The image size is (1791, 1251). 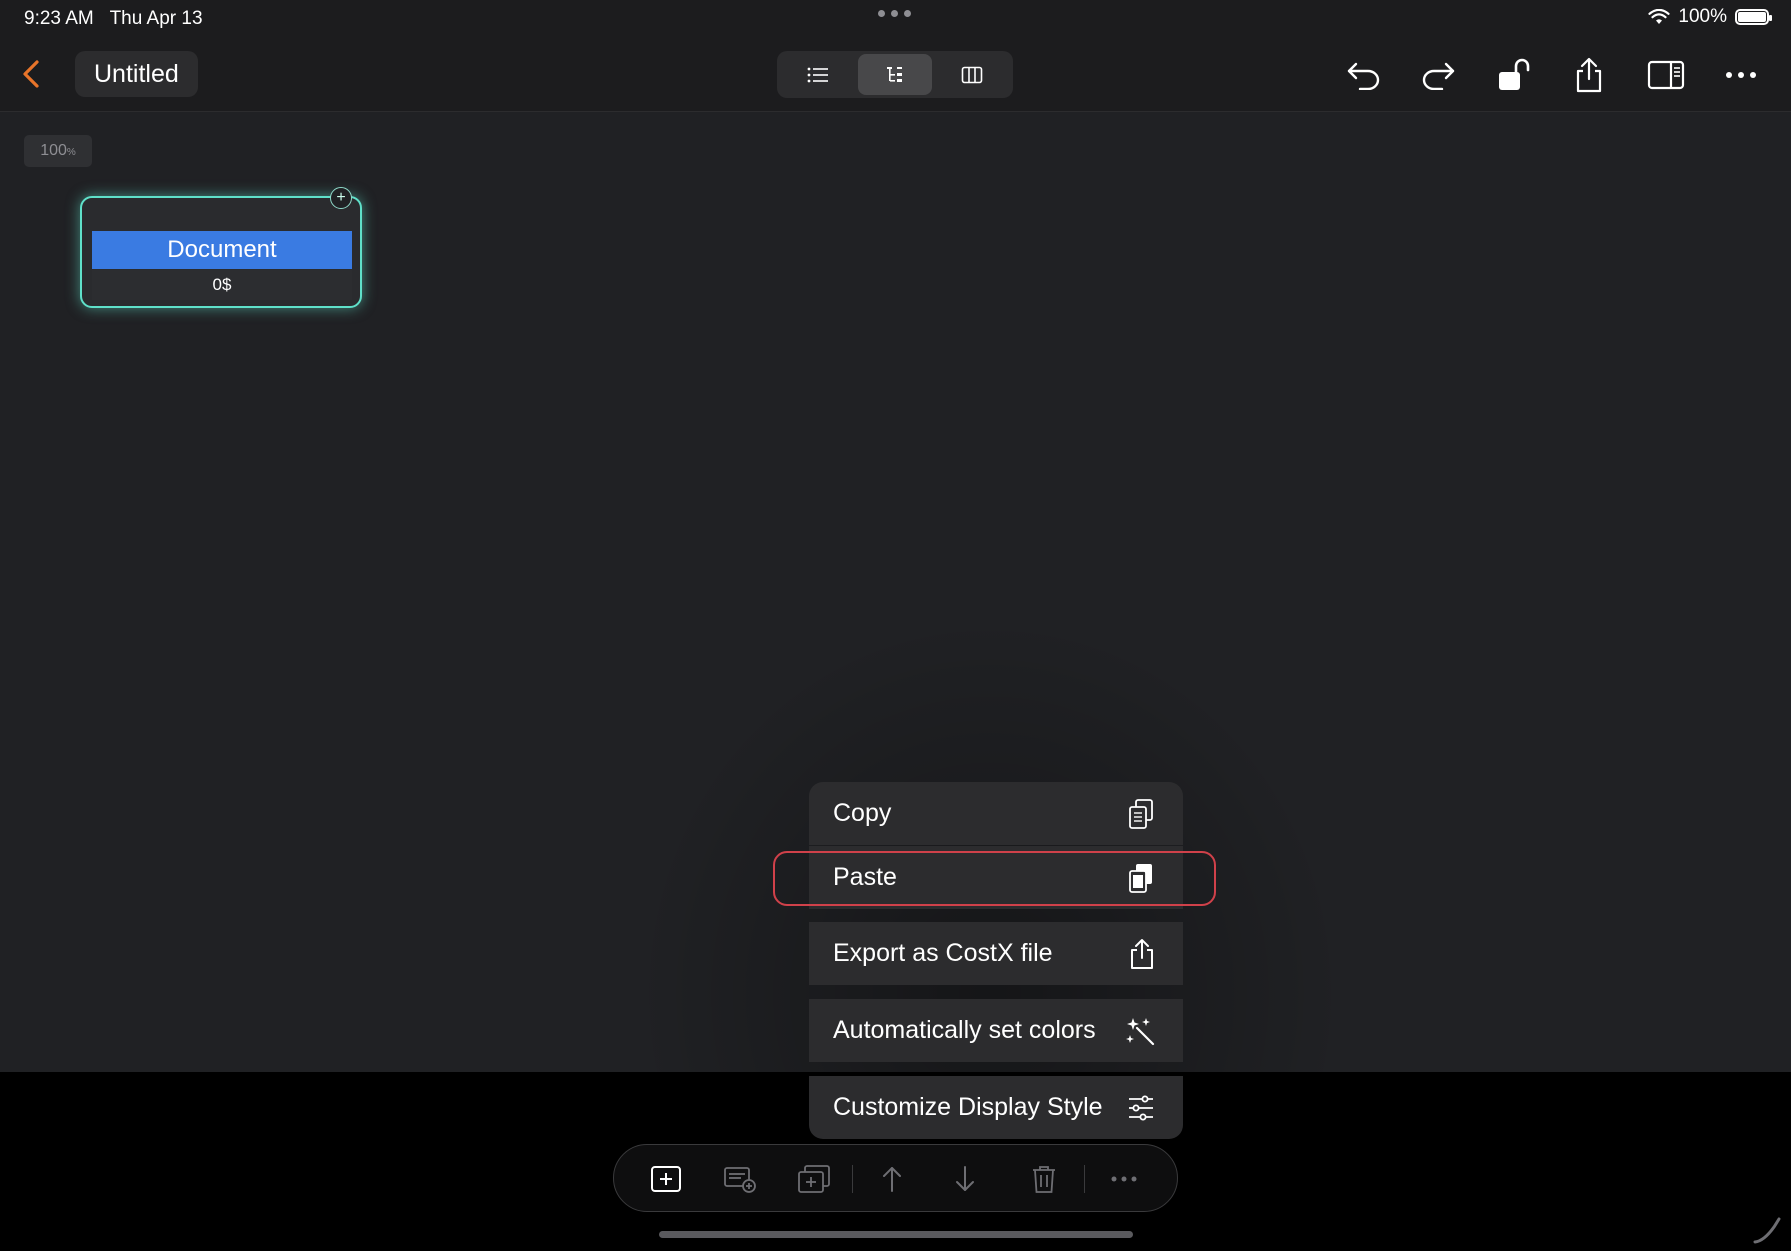 I want to click on duplicate-icon, so click(x=814, y=1179).